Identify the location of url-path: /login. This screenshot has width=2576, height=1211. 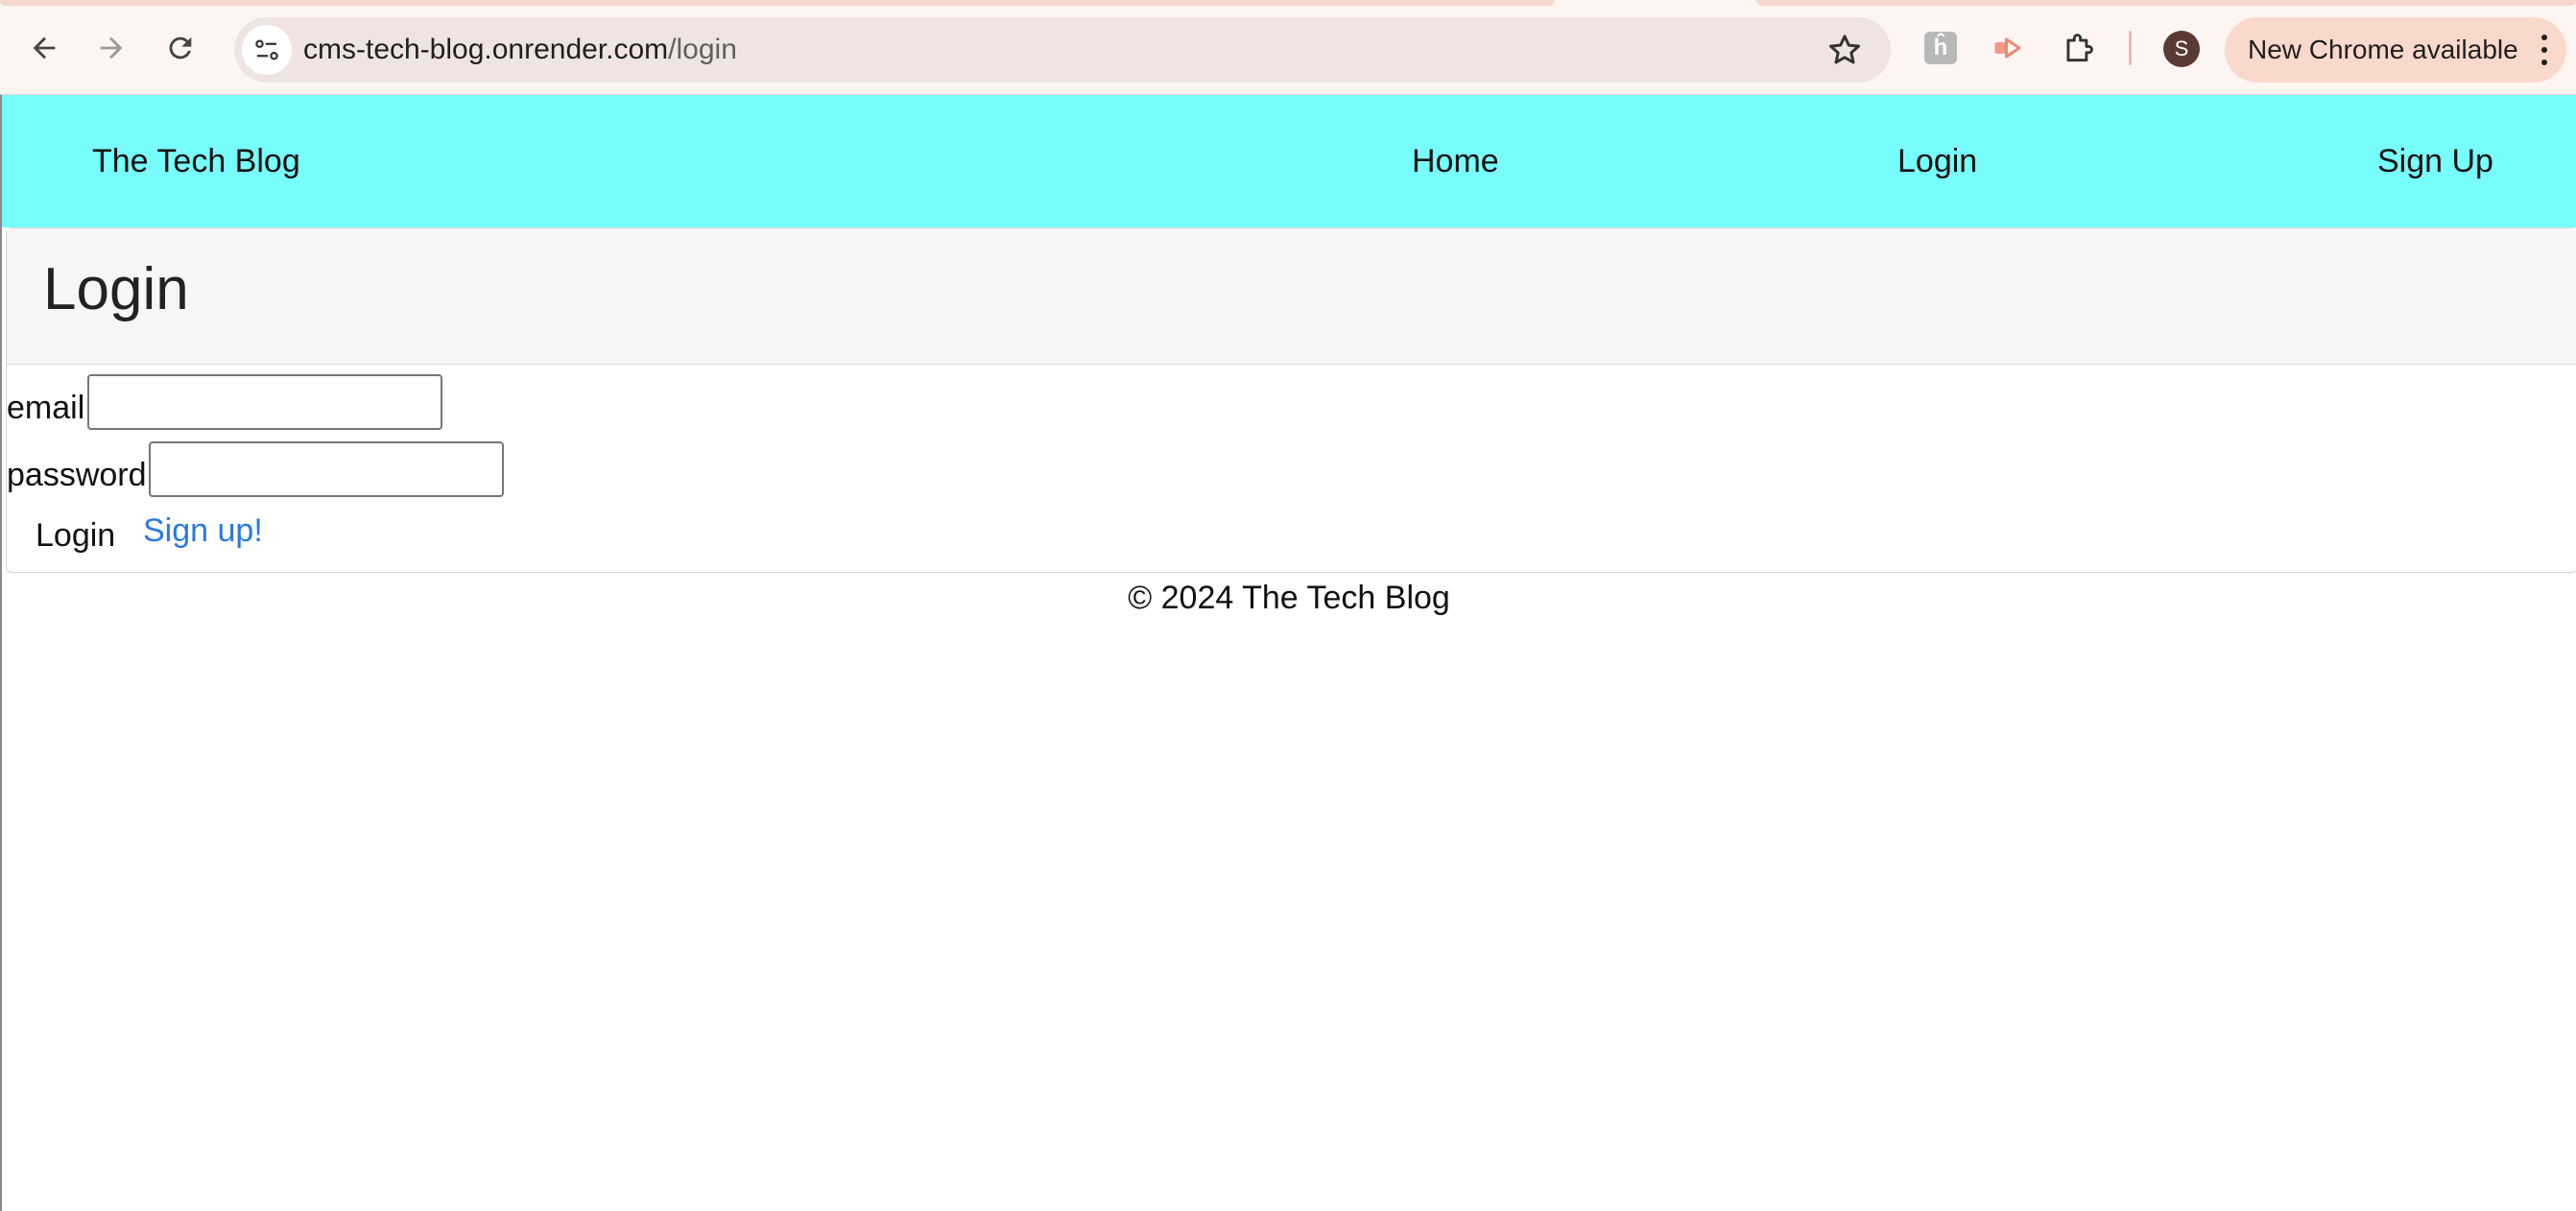
(702, 49).